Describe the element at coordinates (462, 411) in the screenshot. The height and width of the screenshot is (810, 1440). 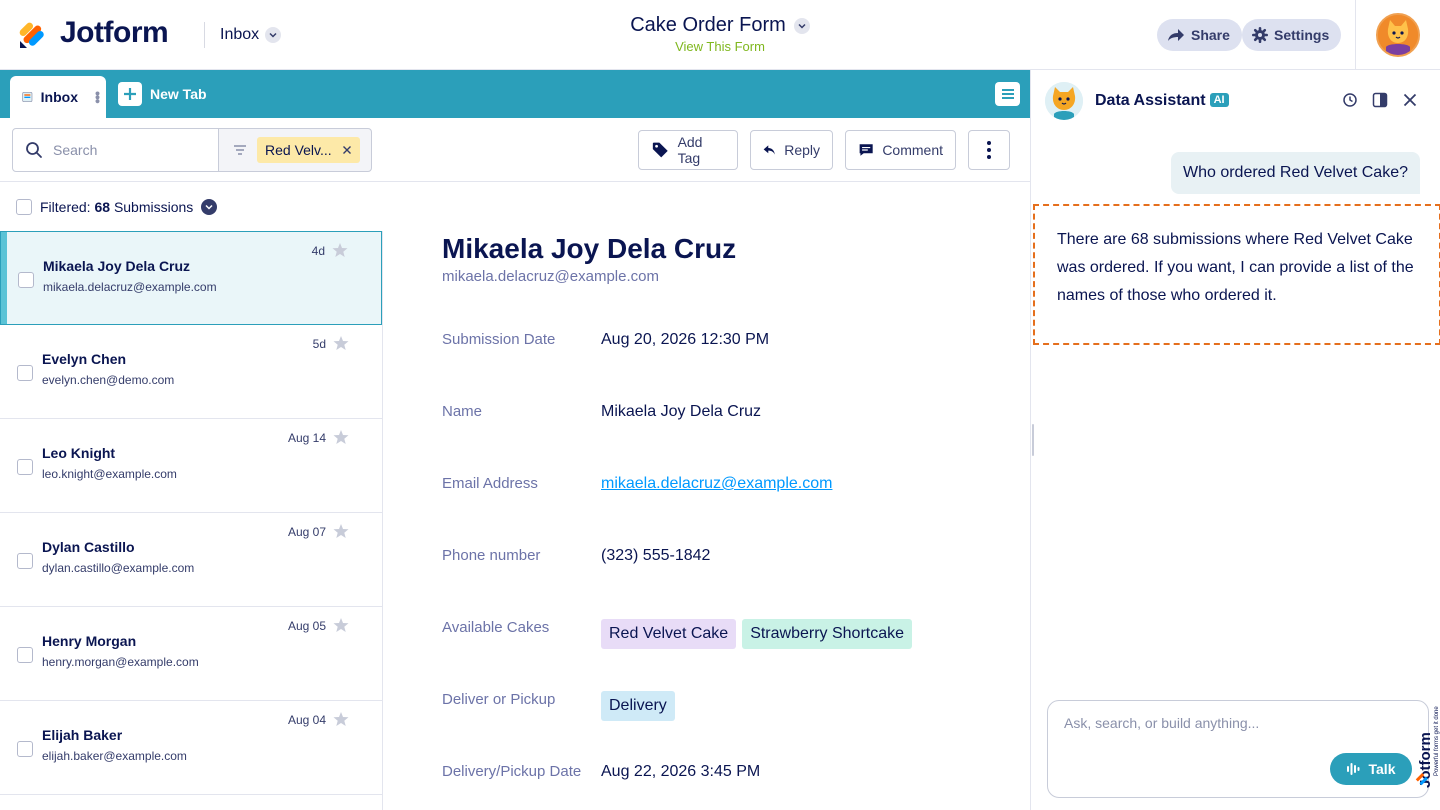
I see `field-label: Name` at that location.